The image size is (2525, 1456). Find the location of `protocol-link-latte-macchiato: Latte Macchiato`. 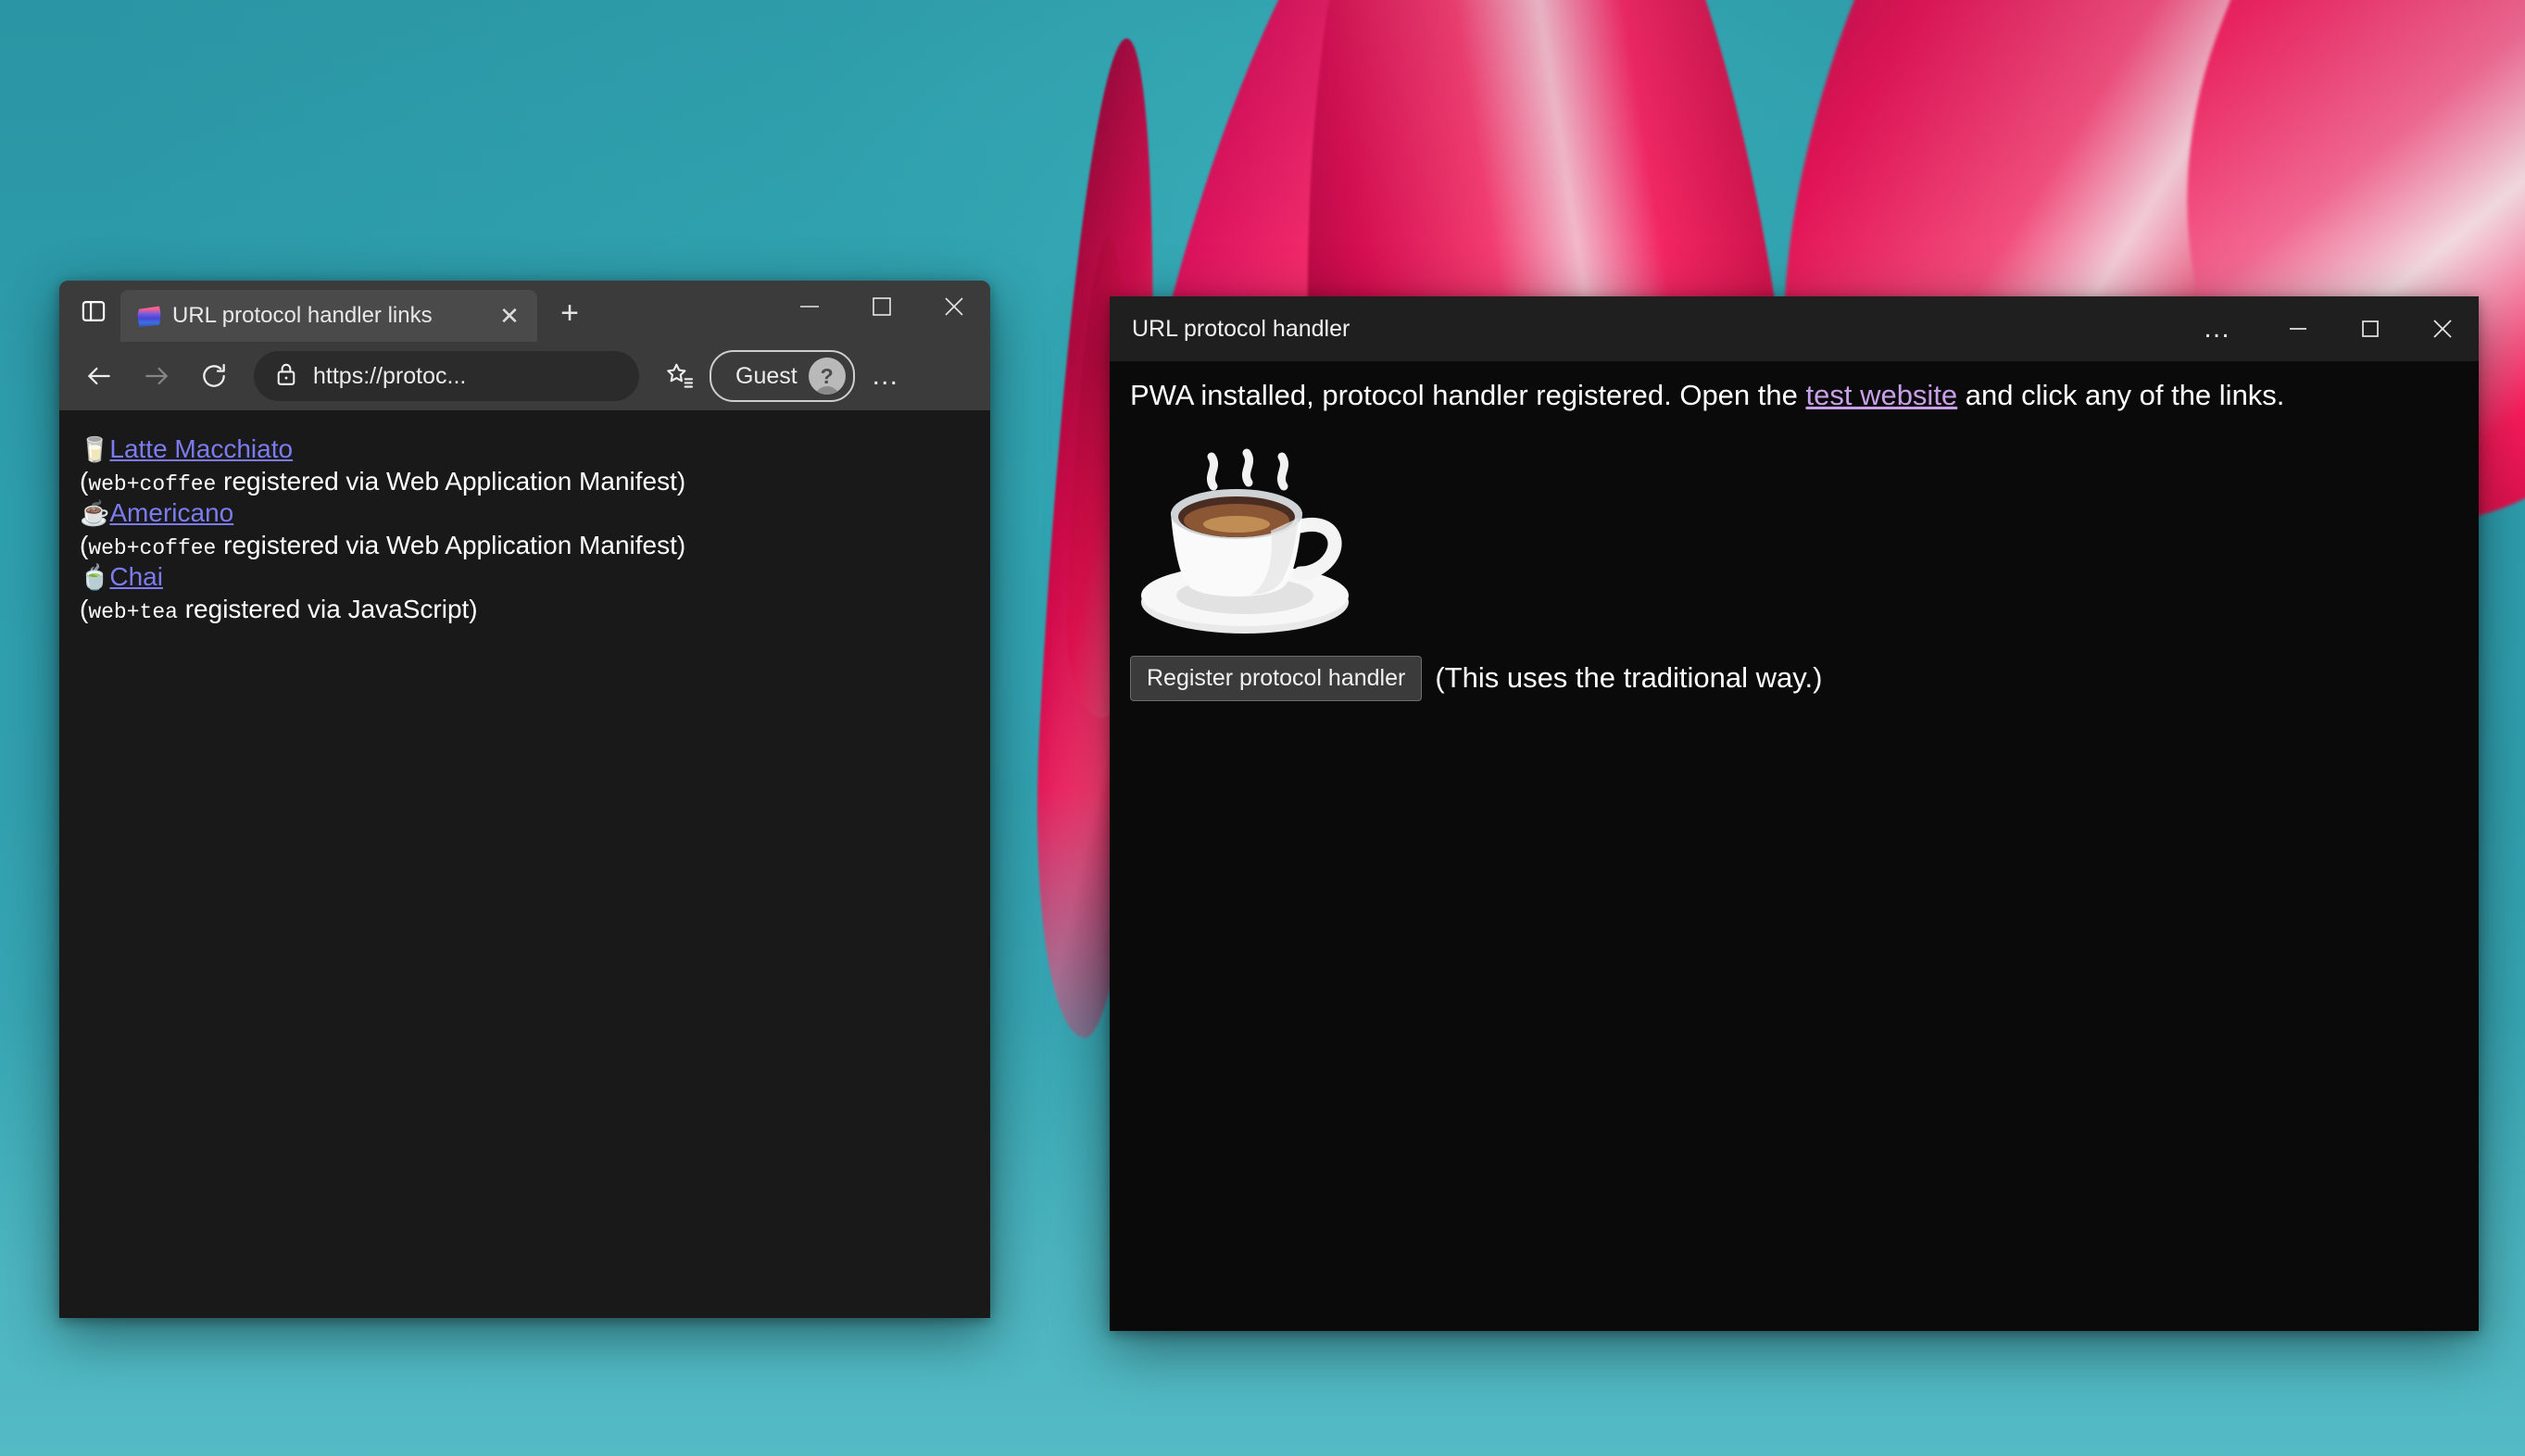

protocol-link-latte-macchiato: Latte Macchiato is located at coordinates (201, 448).